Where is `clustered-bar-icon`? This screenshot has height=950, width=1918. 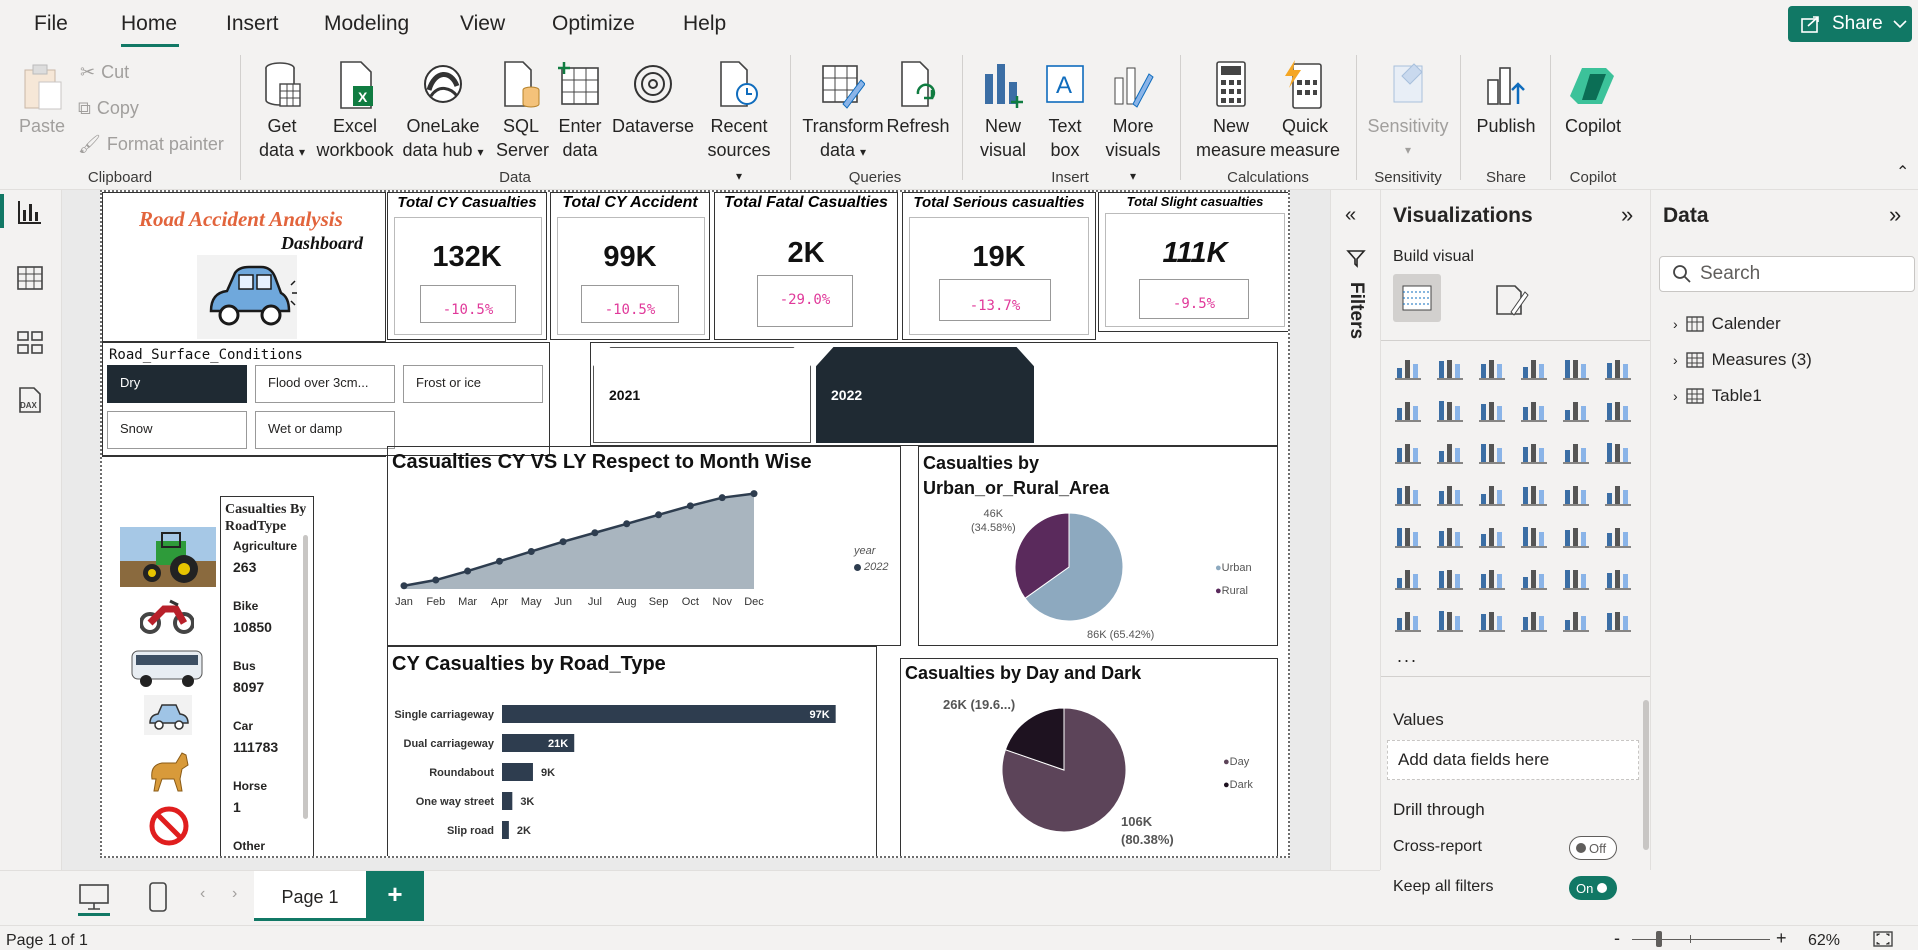 clustered-bar-icon is located at coordinates (1493, 368).